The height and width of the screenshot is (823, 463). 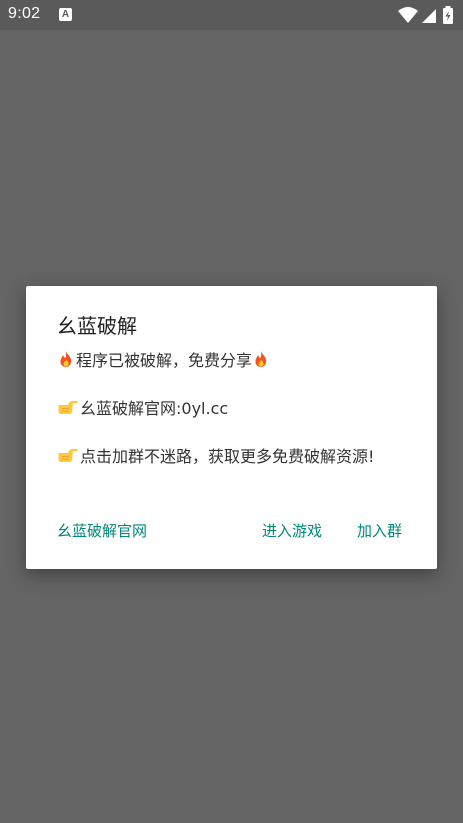 I want to click on battery-charging-icon, so click(x=448, y=15).